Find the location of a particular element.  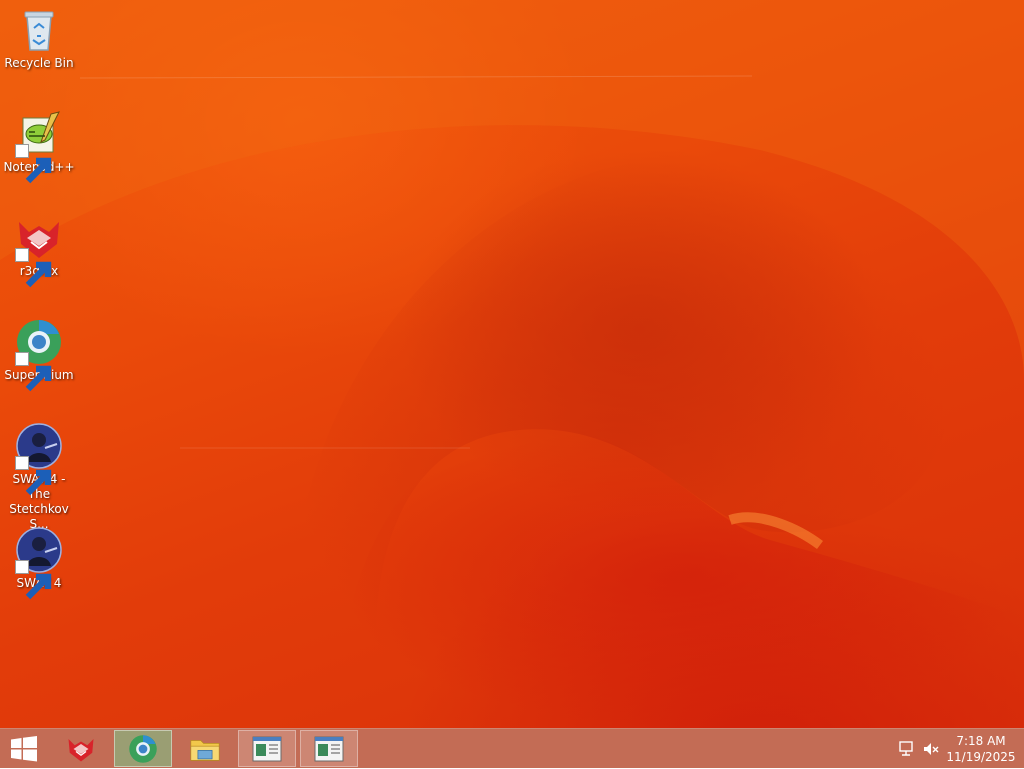

desktop-icon-label: Recycle Bin is located at coordinates (39, 63).